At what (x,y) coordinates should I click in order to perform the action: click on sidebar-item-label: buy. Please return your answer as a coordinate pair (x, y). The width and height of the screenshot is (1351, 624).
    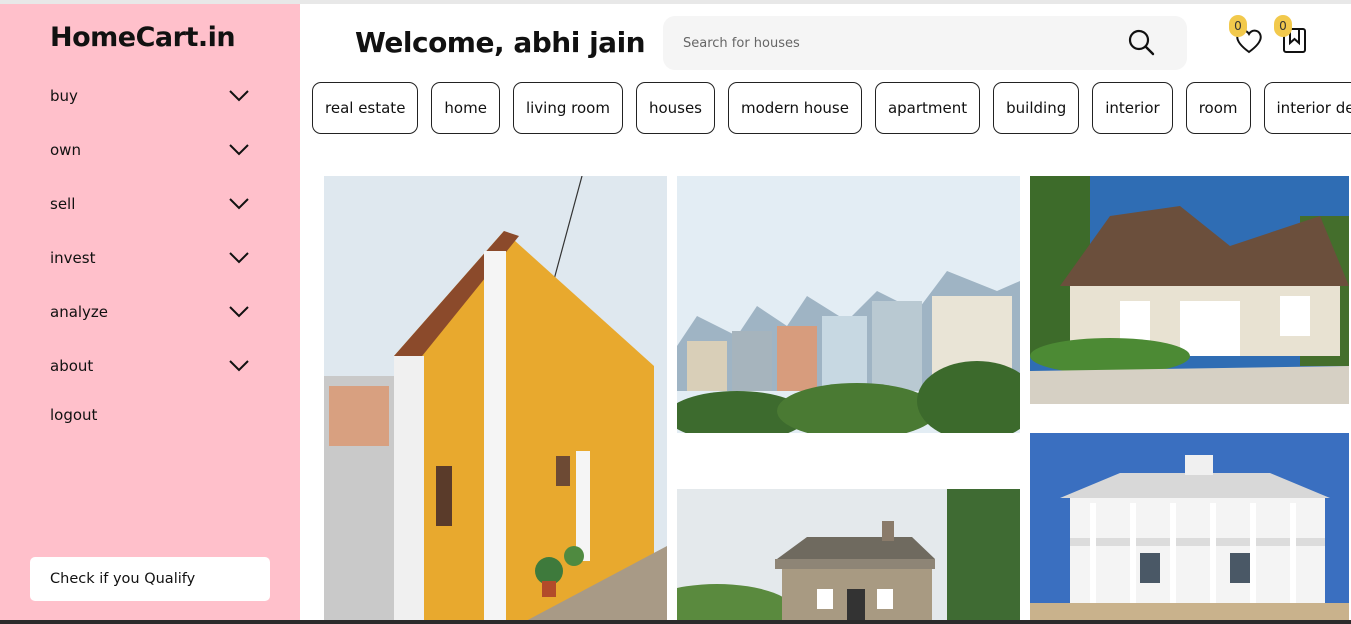
    Looking at the image, I should click on (64, 96).